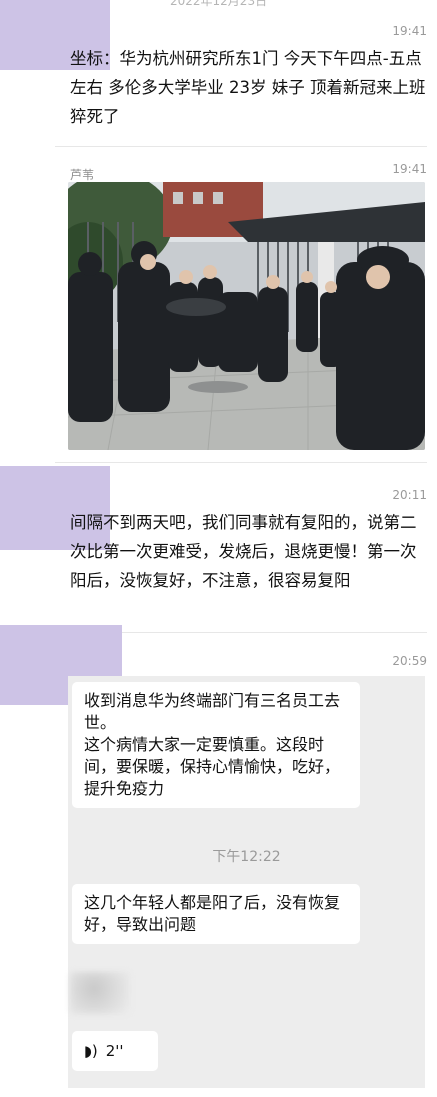 This screenshot has width=437, height=1097. What do you see at coordinates (91, 1051) in the screenshot?
I see `voice-wave-icon: ◗)` at bounding box center [91, 1051].